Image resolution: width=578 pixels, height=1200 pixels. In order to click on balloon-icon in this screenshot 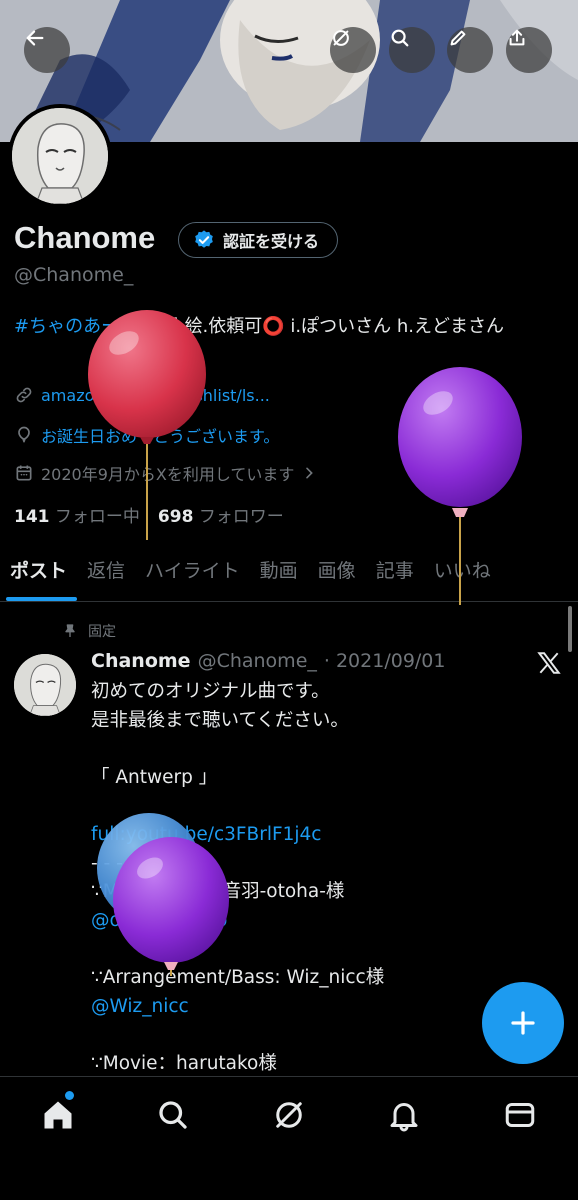, I will do `click(24, 434)`.